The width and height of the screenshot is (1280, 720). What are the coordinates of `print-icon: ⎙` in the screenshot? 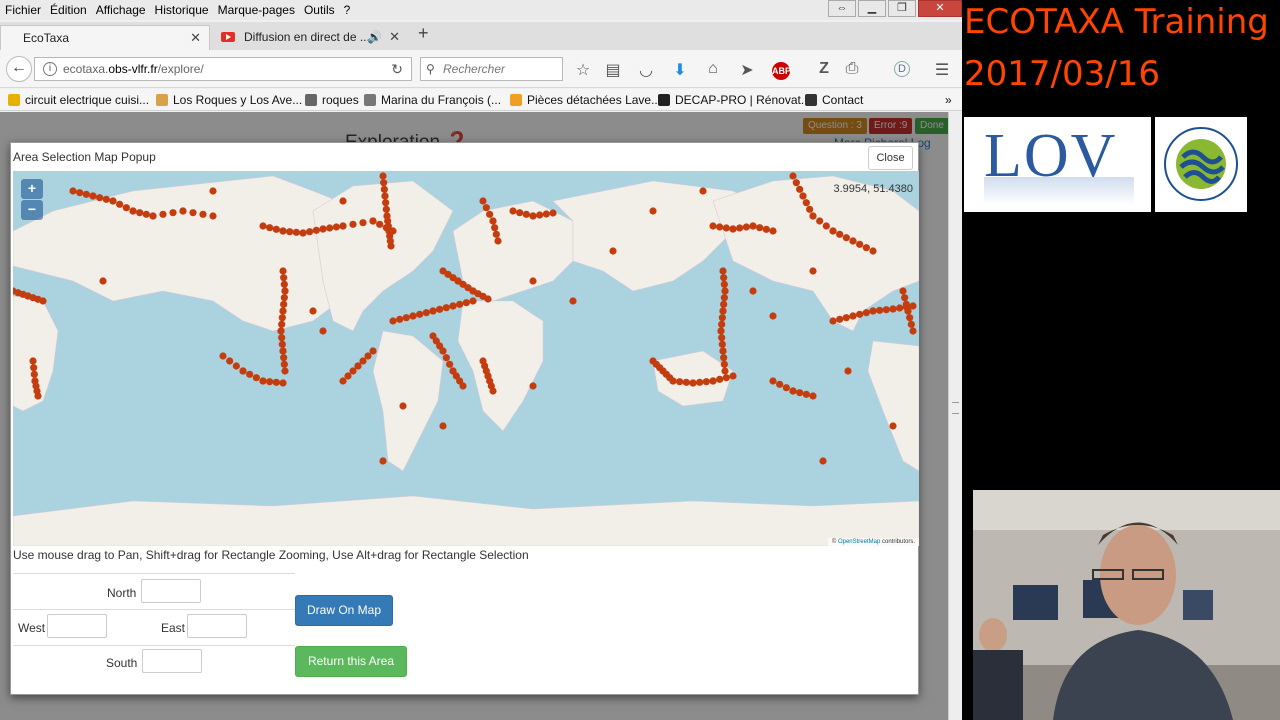 It's located at (852, 69).